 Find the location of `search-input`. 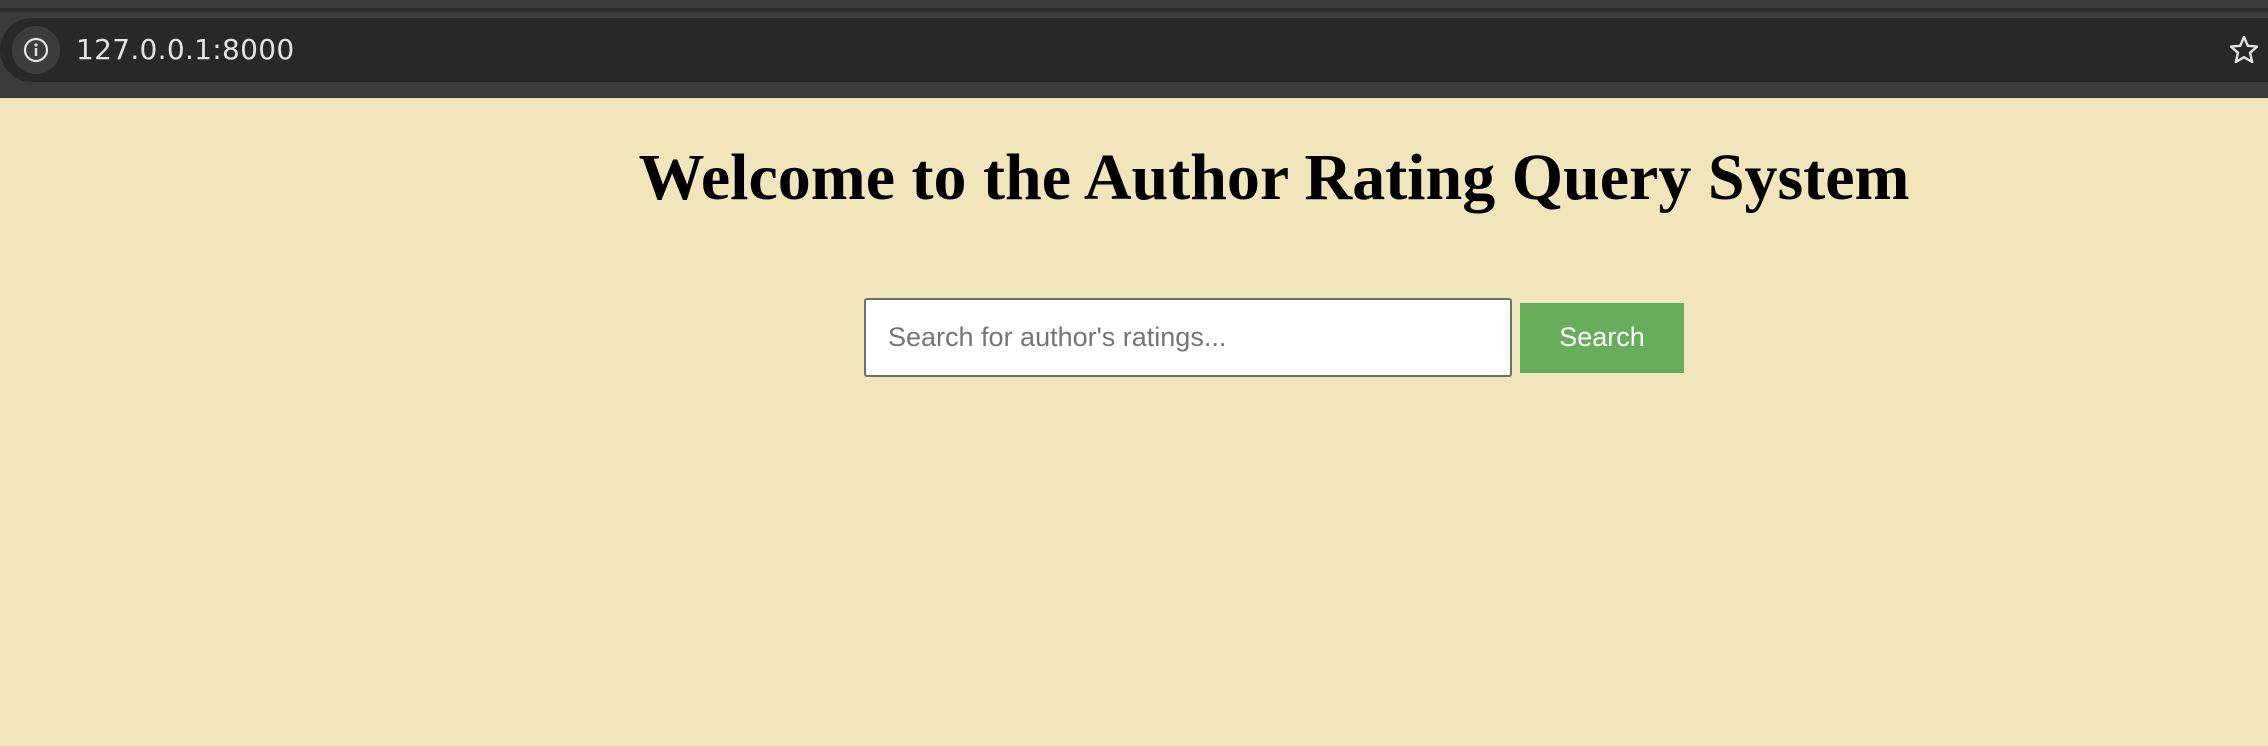

search-input is located at coordinates (1188, 337).